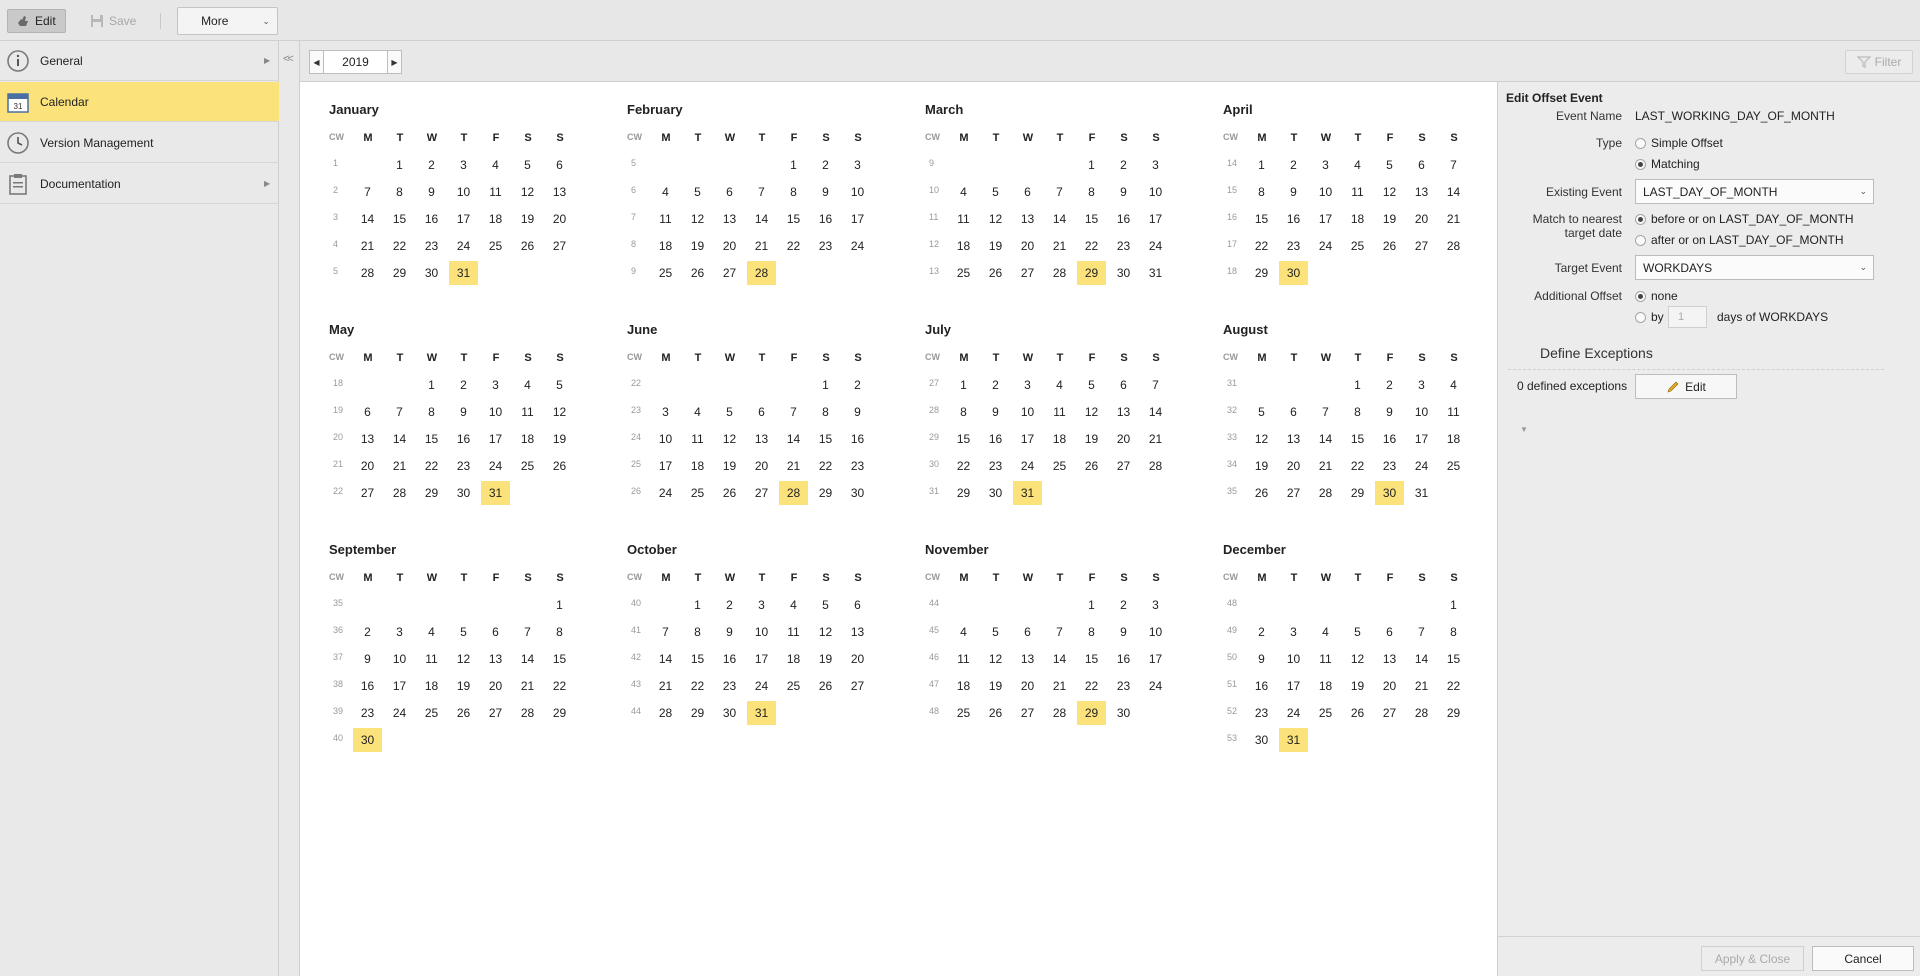 The height and width of the screenshot is (976, 1920). What do you see at coordinates (857, 412) in the screenshot?
I see `calendar-day: 9` at bounding box center [857, 412].